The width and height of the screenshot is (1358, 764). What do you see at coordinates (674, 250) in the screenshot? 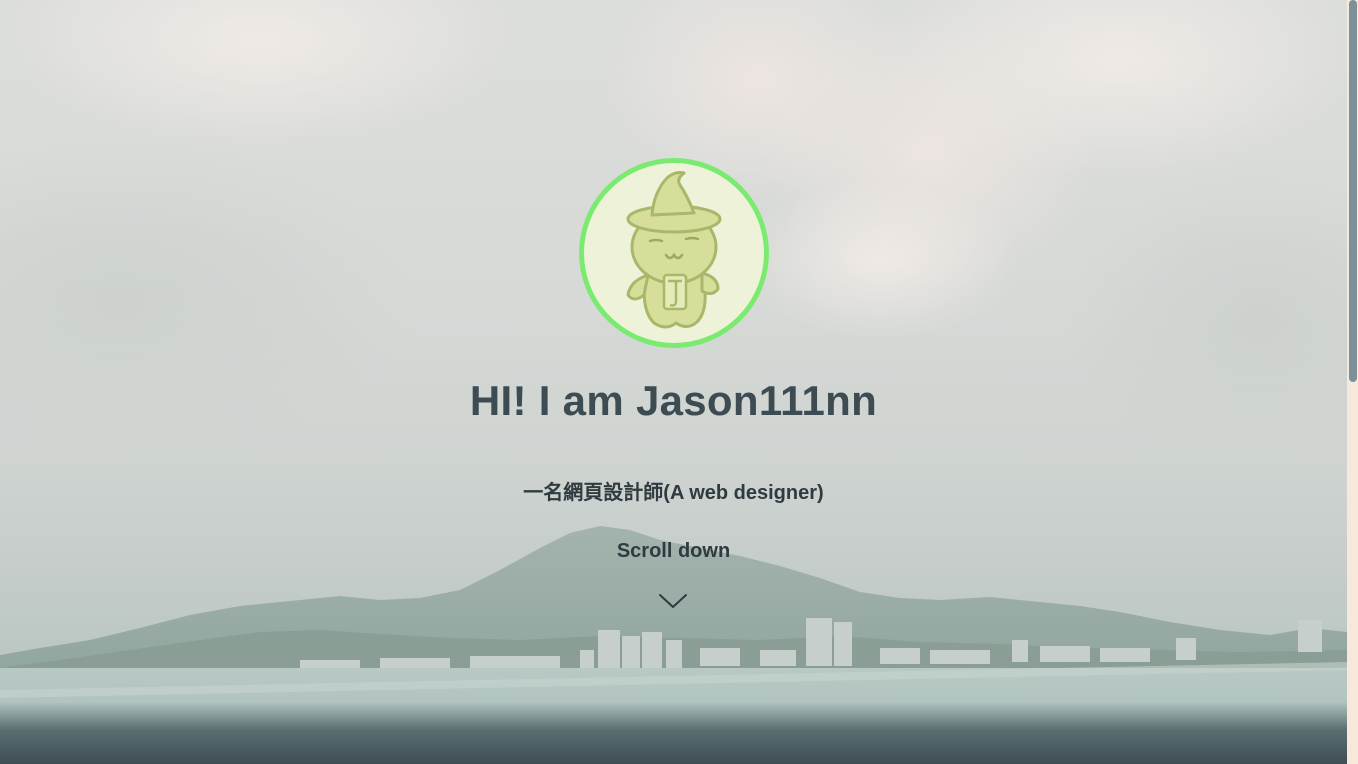
I see `wizard-mascot-icon` at bounding box center [674, 250].